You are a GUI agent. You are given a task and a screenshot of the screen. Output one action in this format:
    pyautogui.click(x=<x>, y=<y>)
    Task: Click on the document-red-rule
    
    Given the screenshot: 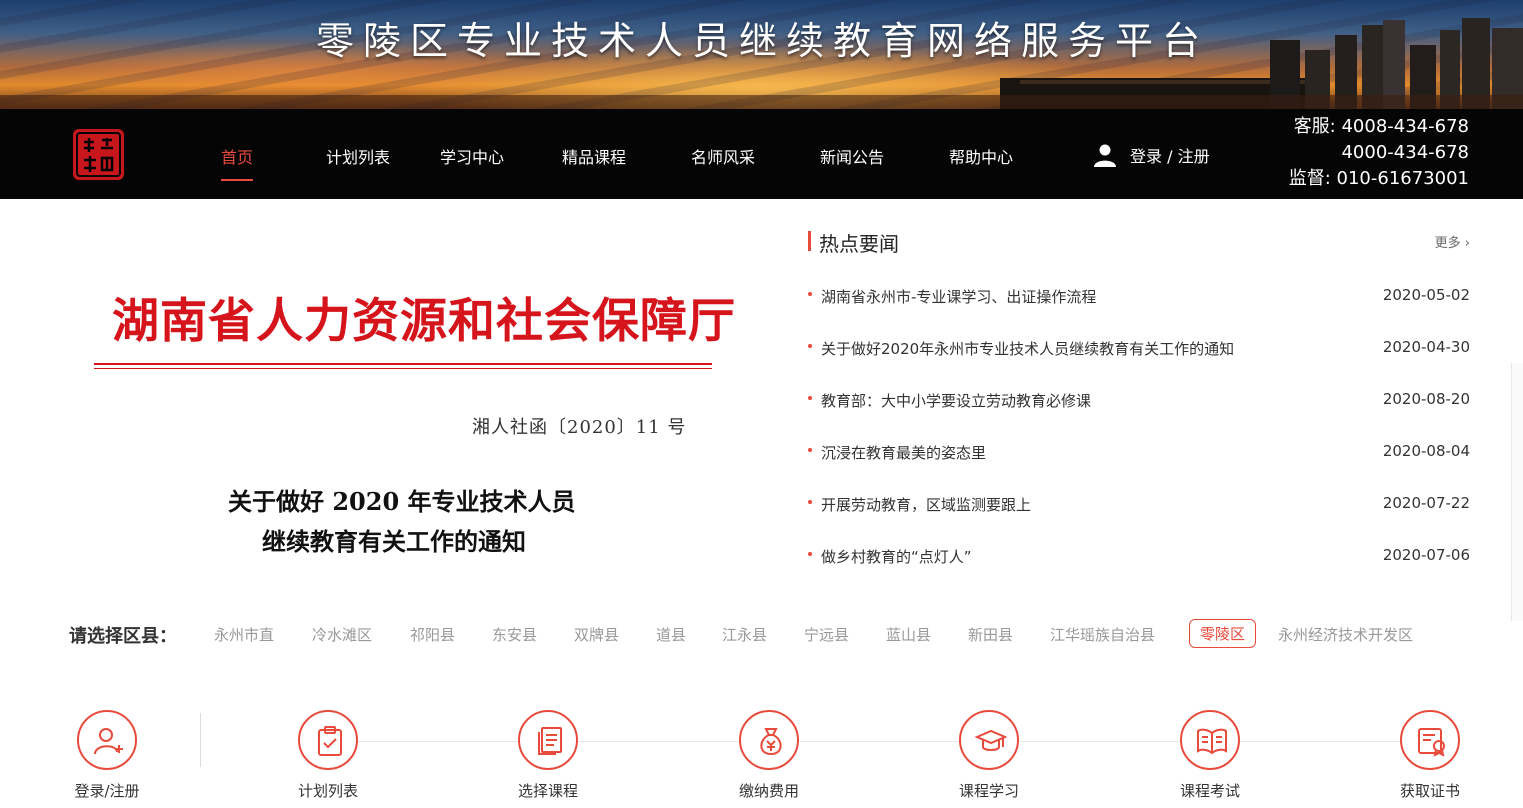 What is the action you would take?
    pyautogui.click(x=403, y=364)
    